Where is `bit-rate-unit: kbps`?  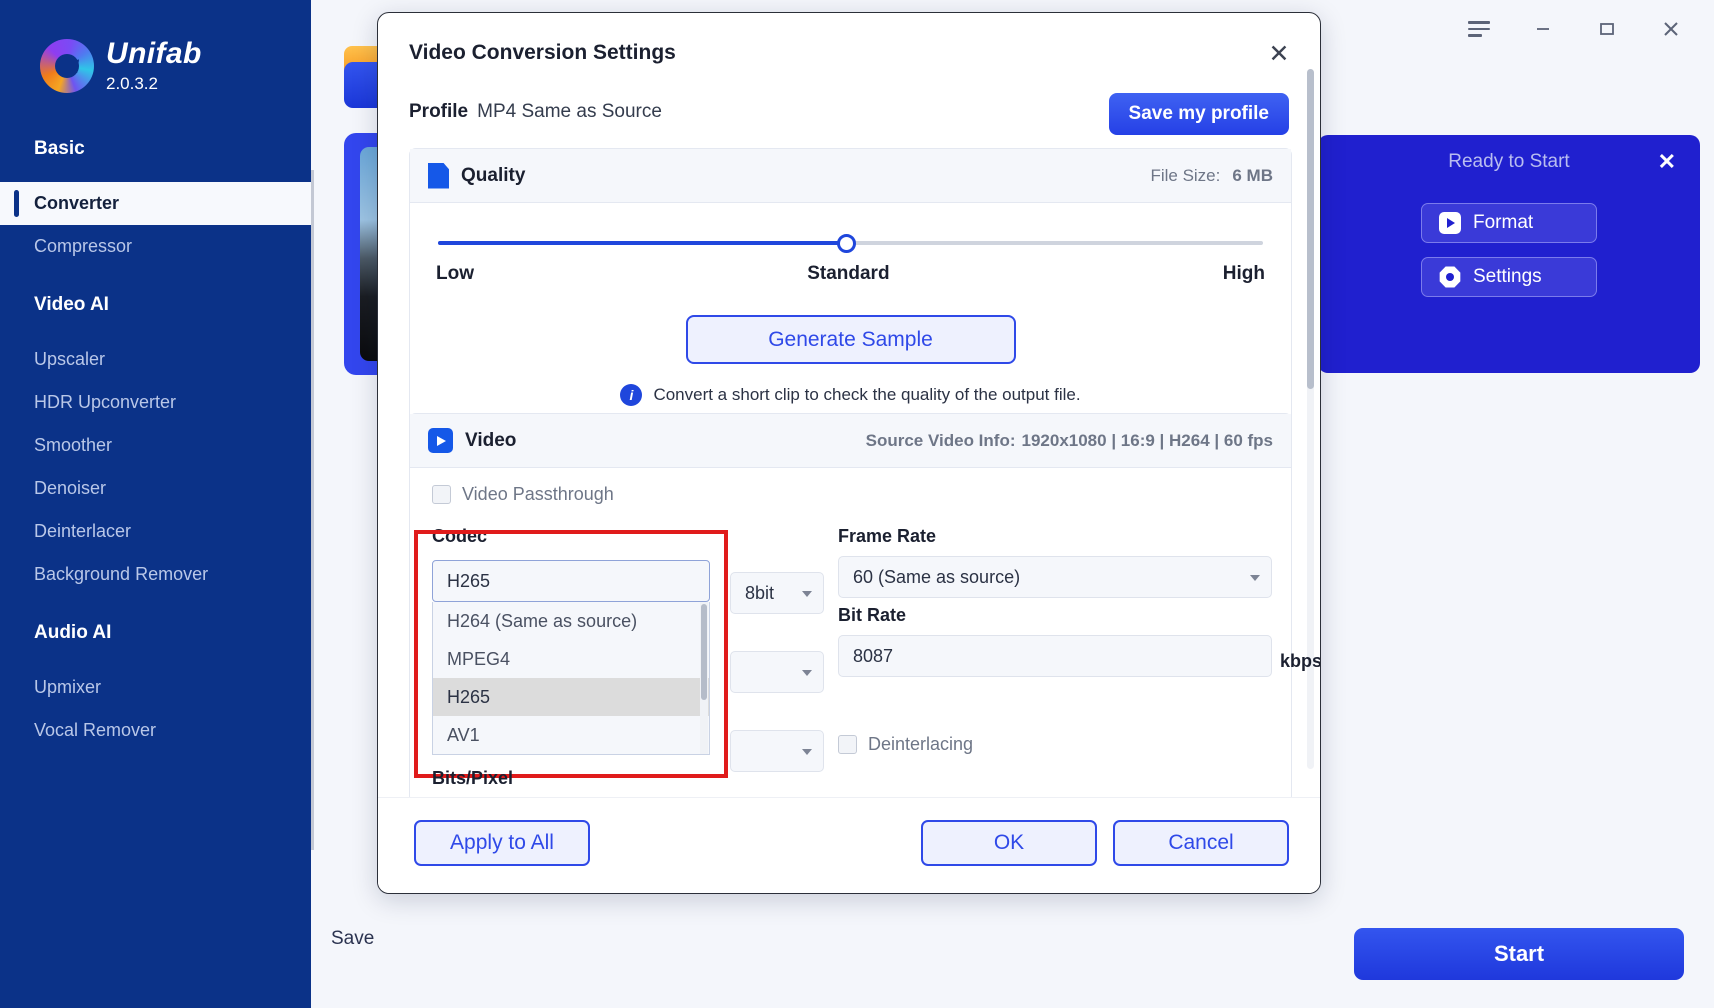 bit-rate-unit: kbps is located at coordinates (1300, 661).